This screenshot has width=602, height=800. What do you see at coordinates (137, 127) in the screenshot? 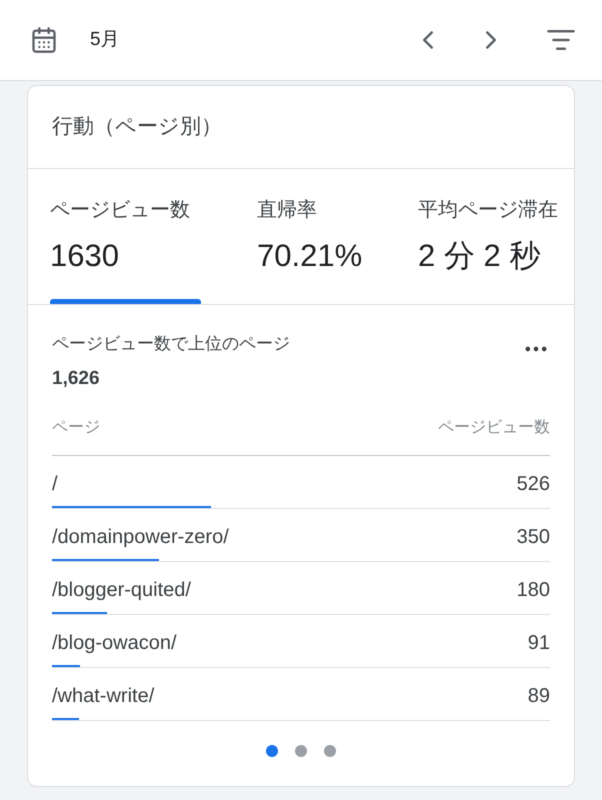
I see `card-title: 行動（ページ別）` at bounding box center [137, 127].